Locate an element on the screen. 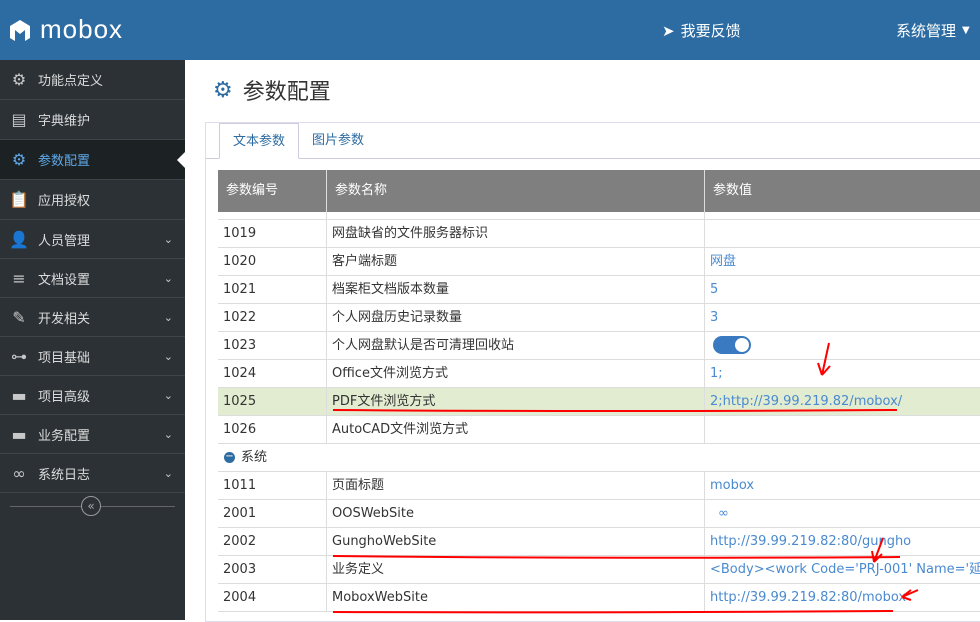 Image resolution: width=980 pixels, height=622 pixels. param-value: 2;http://39.99.219.82/mobox/ is located at coordinates (806, 401).